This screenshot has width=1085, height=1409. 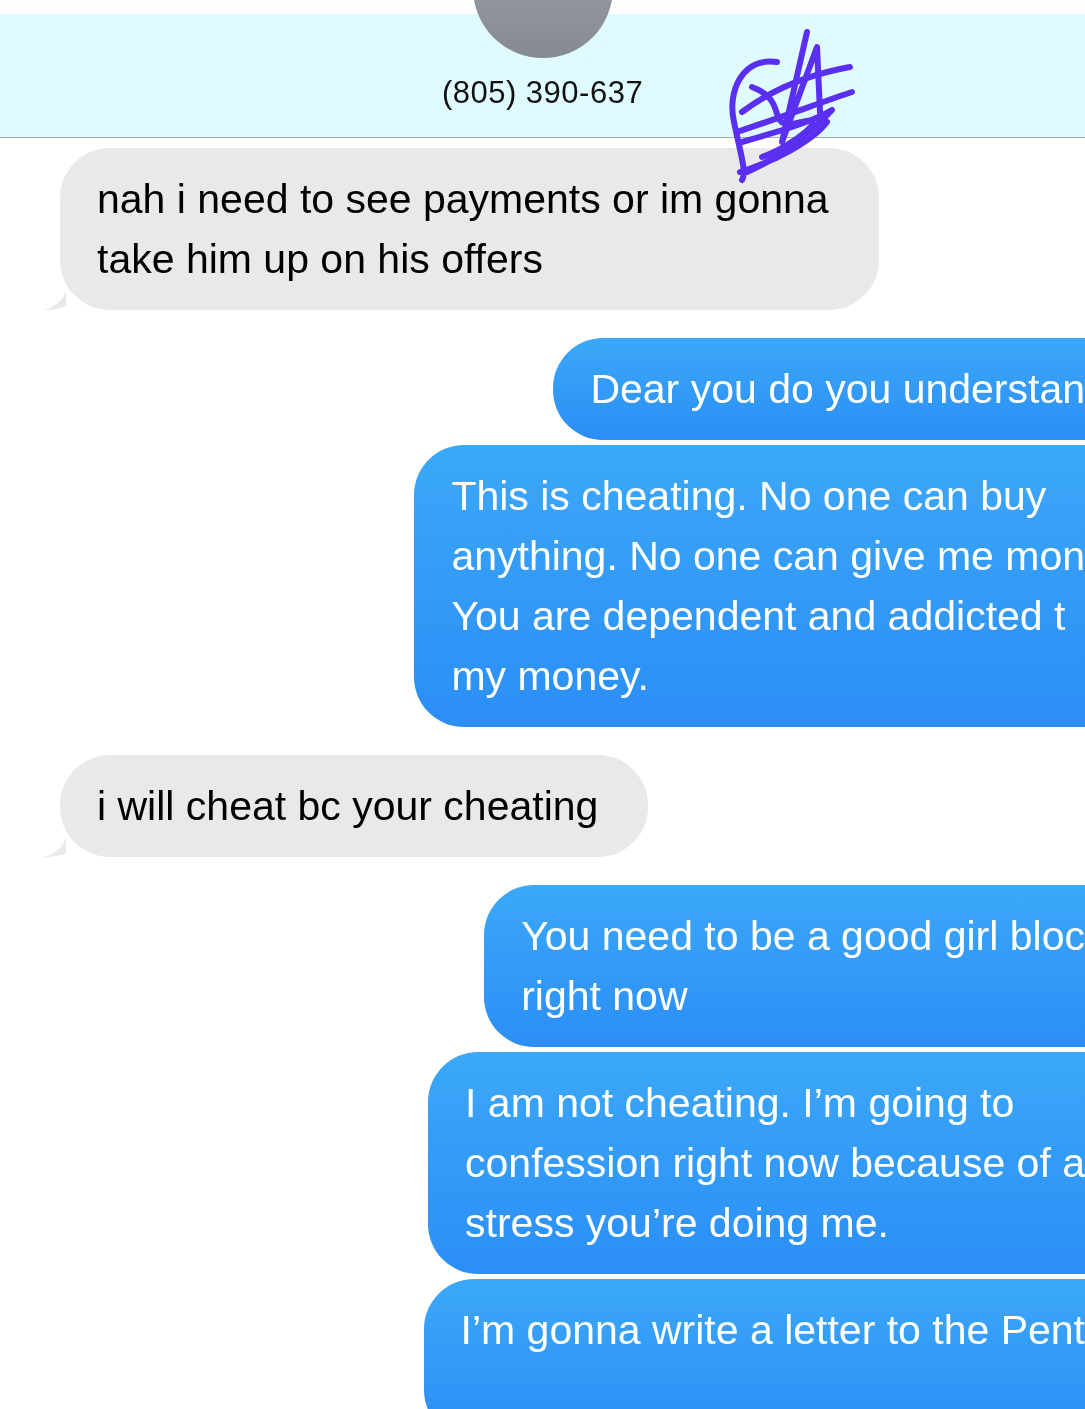 What do you see at coordinates (469, 229) in the screenshot?
I see `received-message: nah i need to see payments or im gonna take him up on his offers` at bounding box center [469, 229].